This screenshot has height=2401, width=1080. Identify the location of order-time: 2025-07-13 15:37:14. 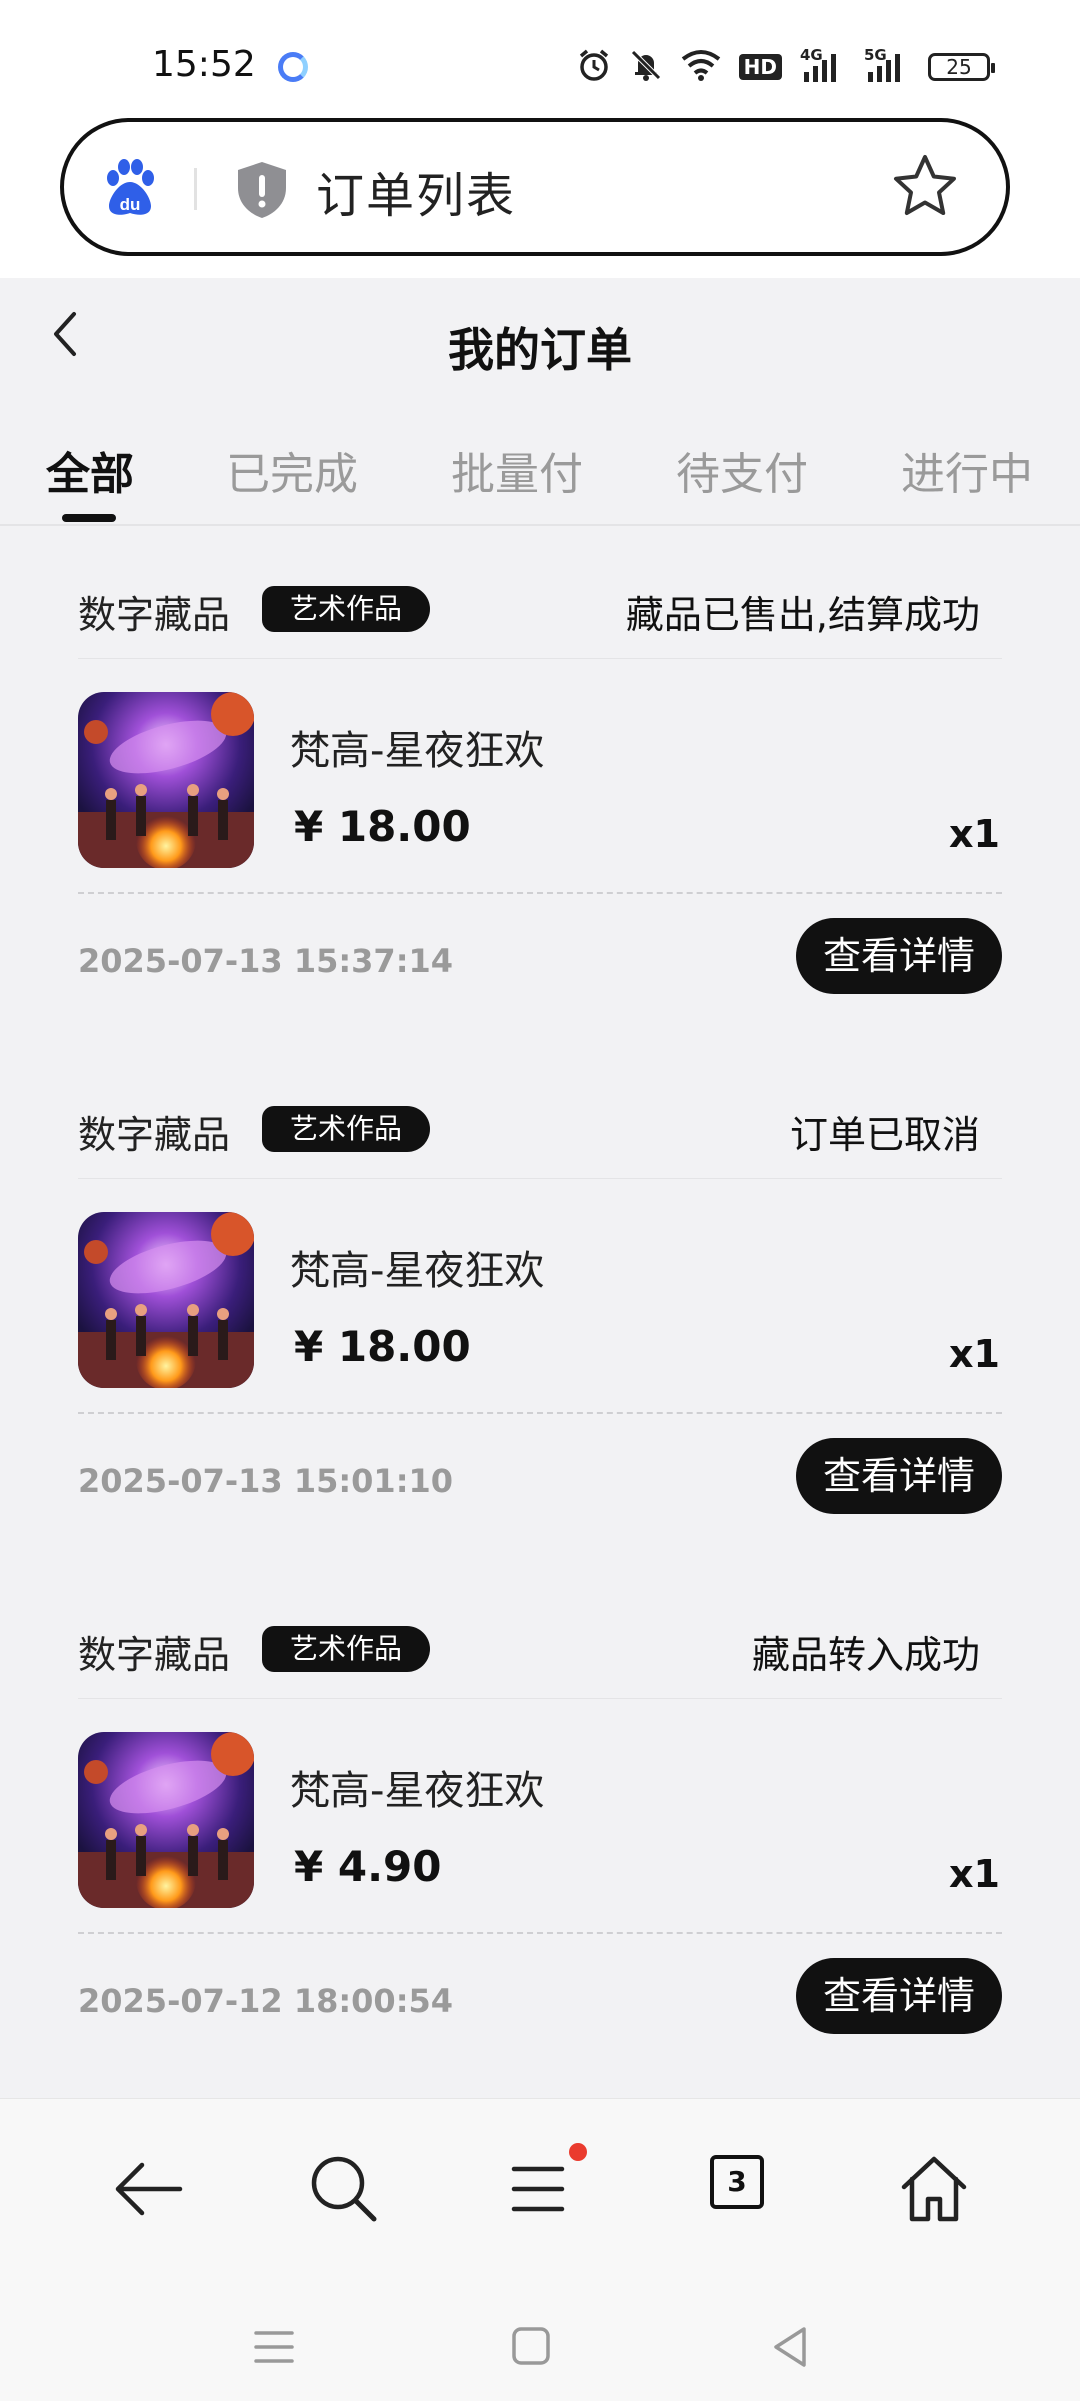
(266, 961).